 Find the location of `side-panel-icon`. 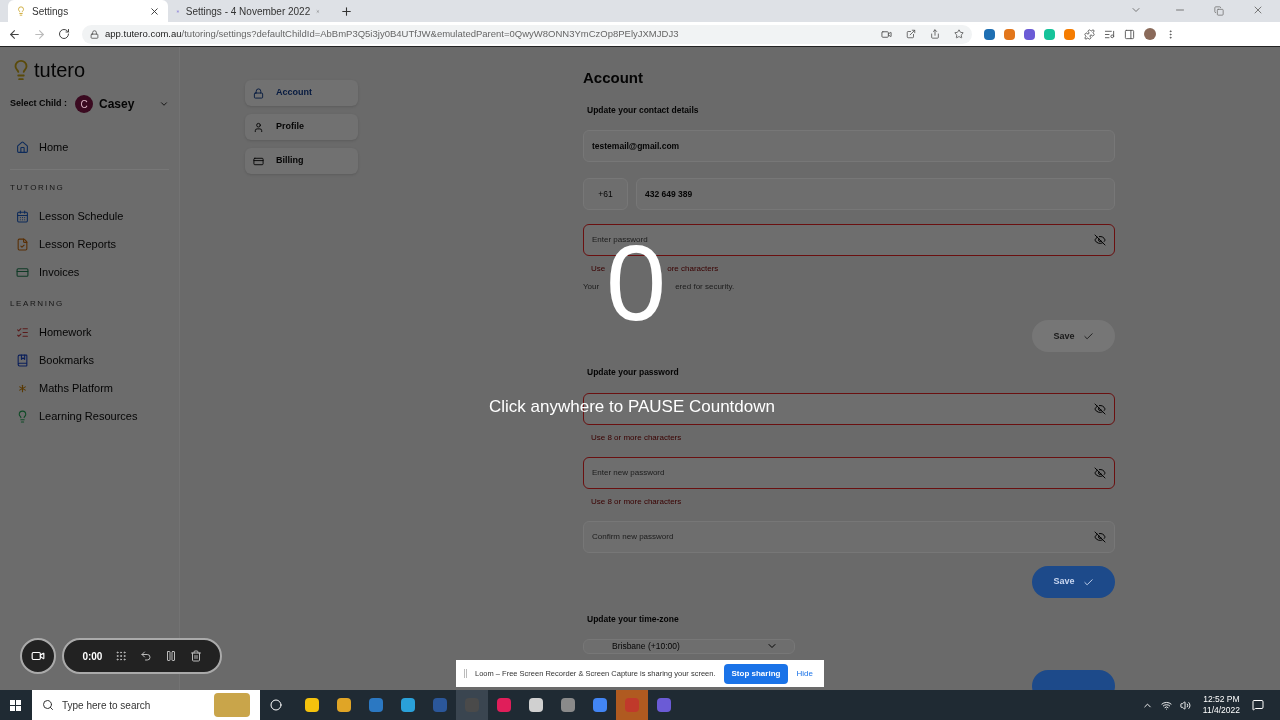

side-panel-icon is located at coordinates (1129, 34).